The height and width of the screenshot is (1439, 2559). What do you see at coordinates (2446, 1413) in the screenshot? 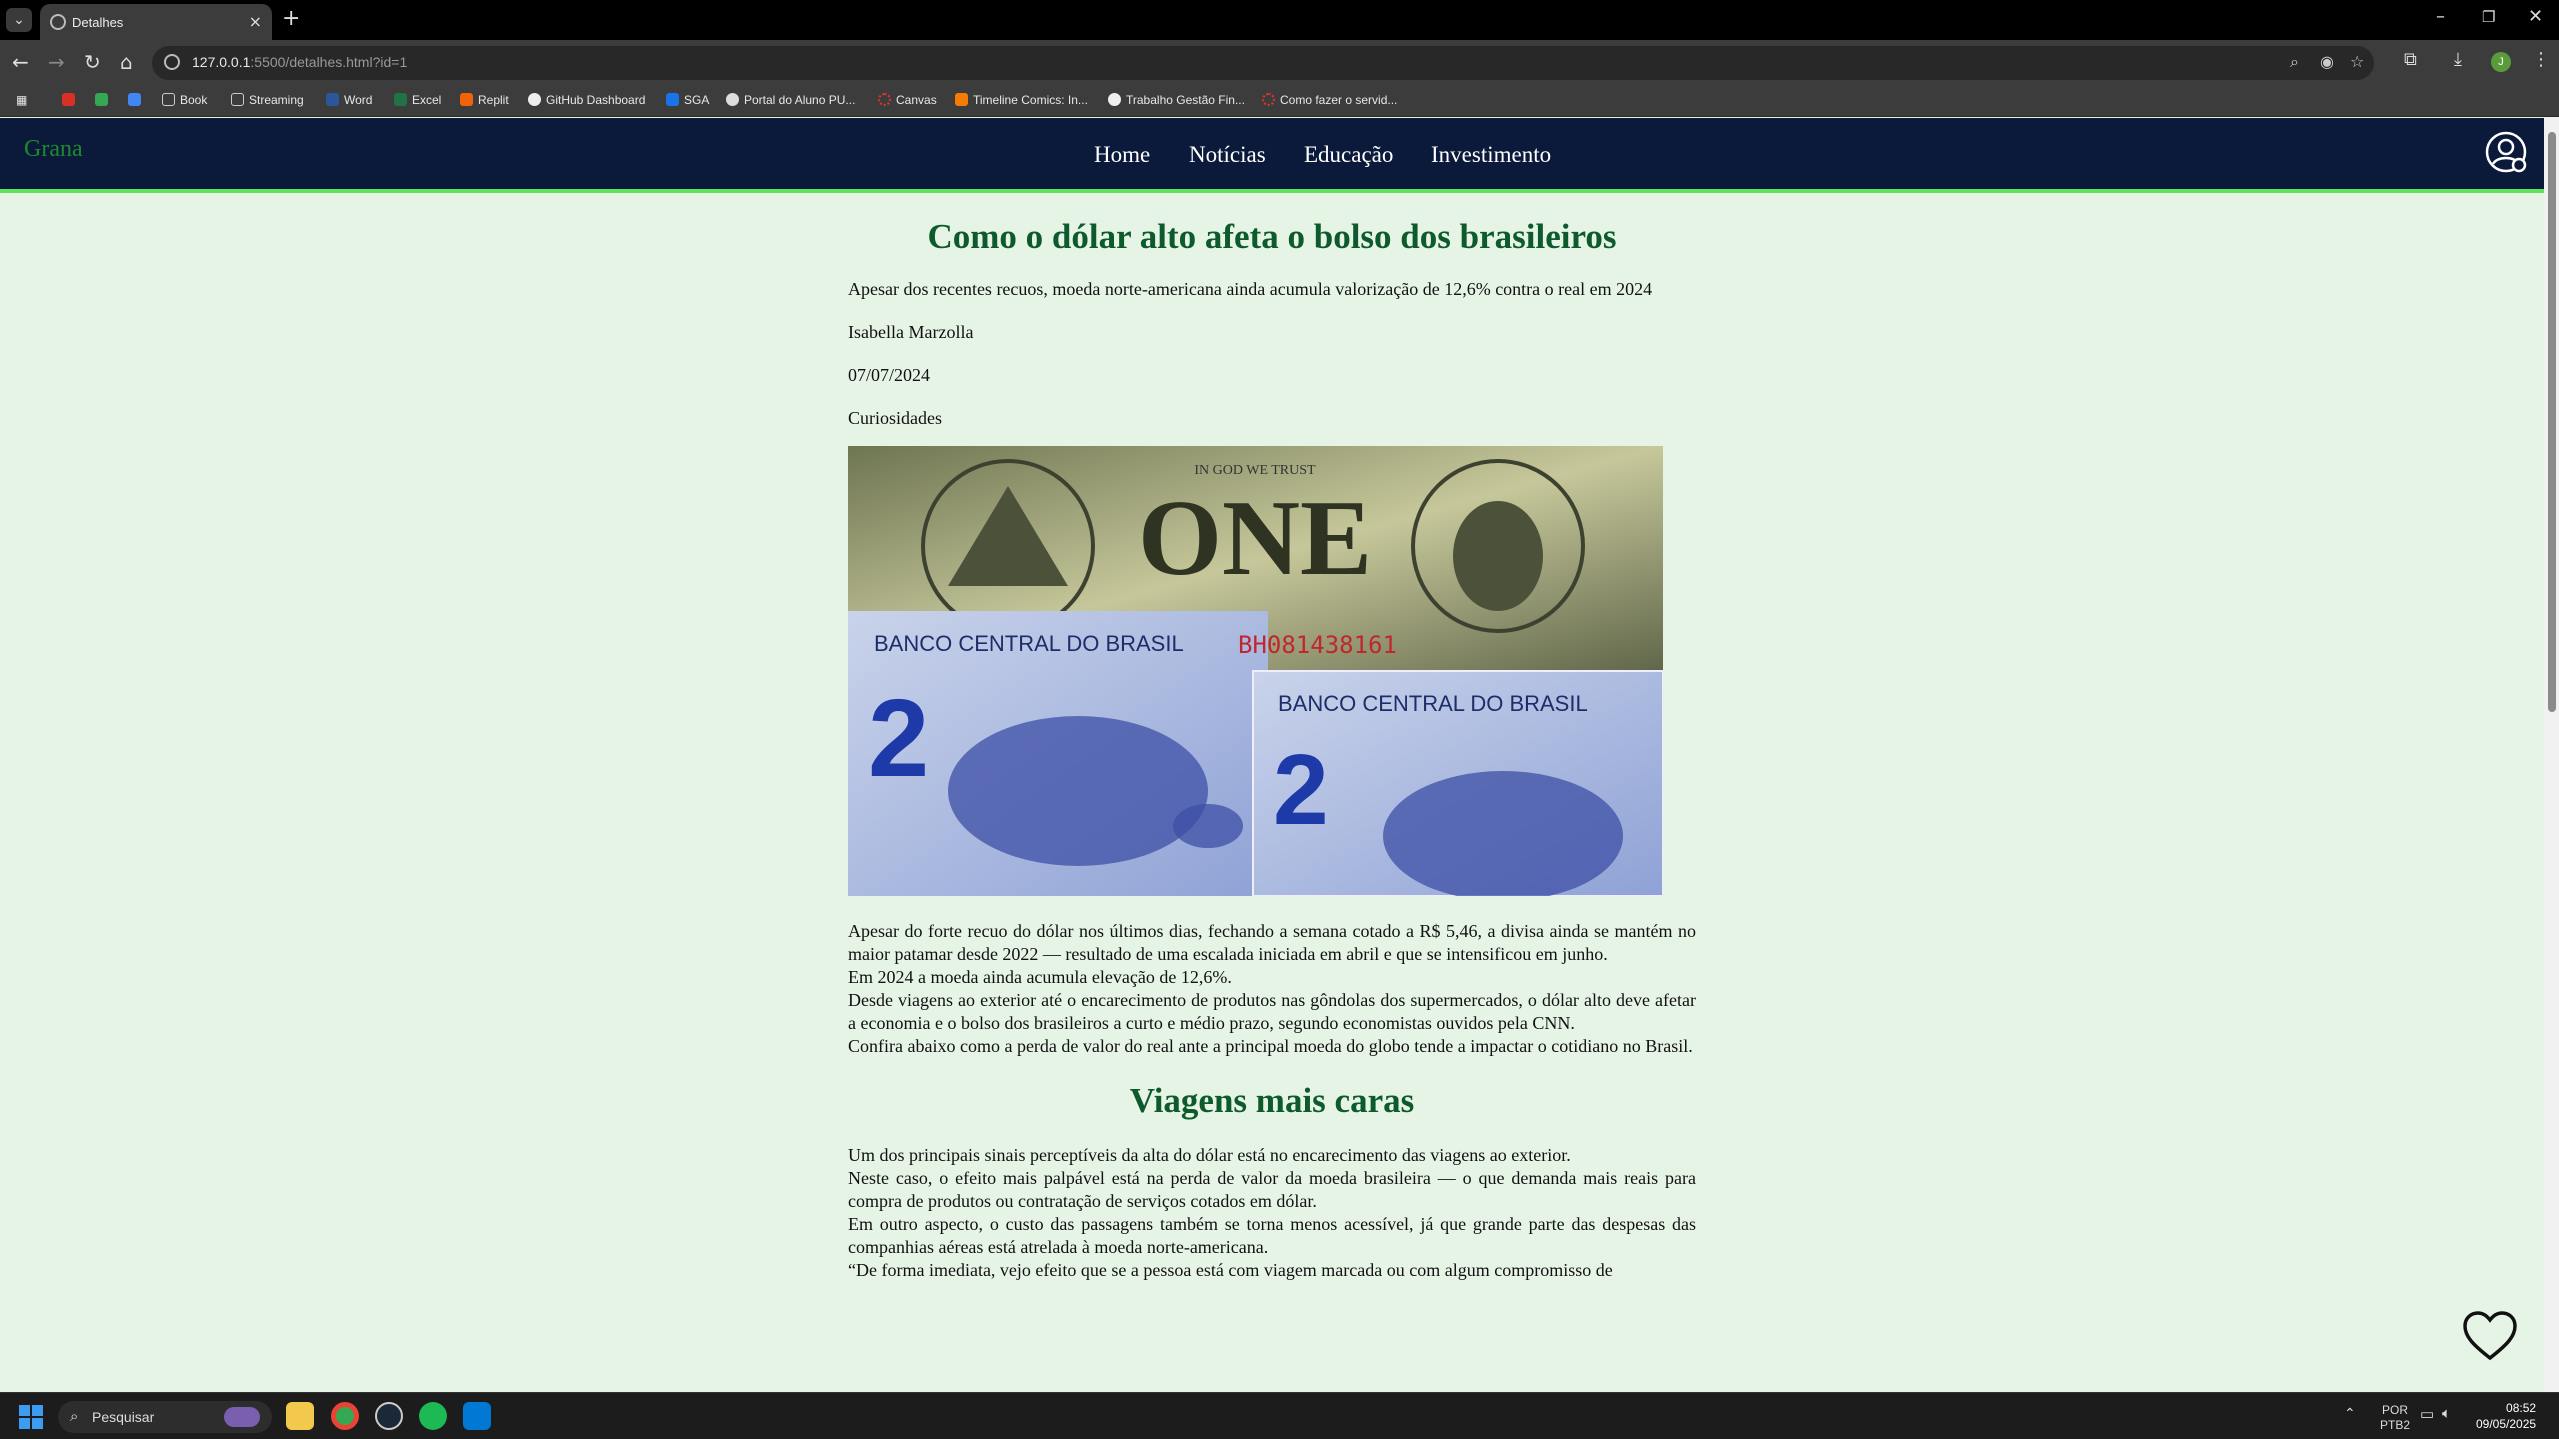
I see `volume-icon: 🔈︎` at bounding box center [2446, 1413].